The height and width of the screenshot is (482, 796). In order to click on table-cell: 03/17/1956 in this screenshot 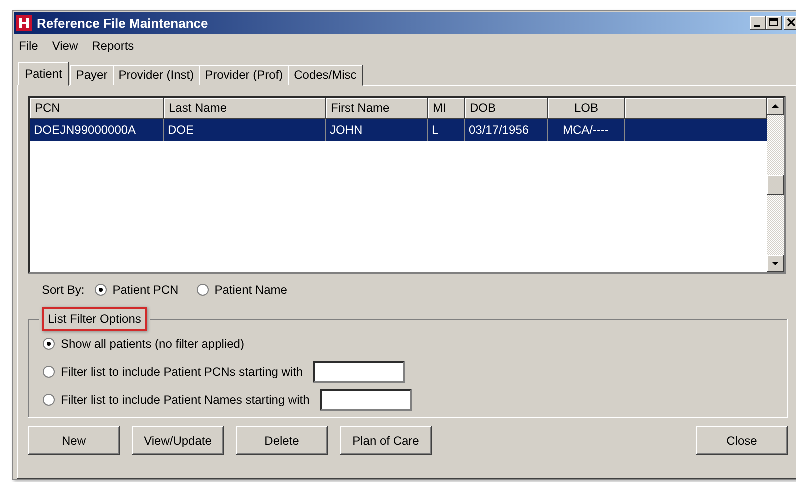, I will do `click(506, 130)`.